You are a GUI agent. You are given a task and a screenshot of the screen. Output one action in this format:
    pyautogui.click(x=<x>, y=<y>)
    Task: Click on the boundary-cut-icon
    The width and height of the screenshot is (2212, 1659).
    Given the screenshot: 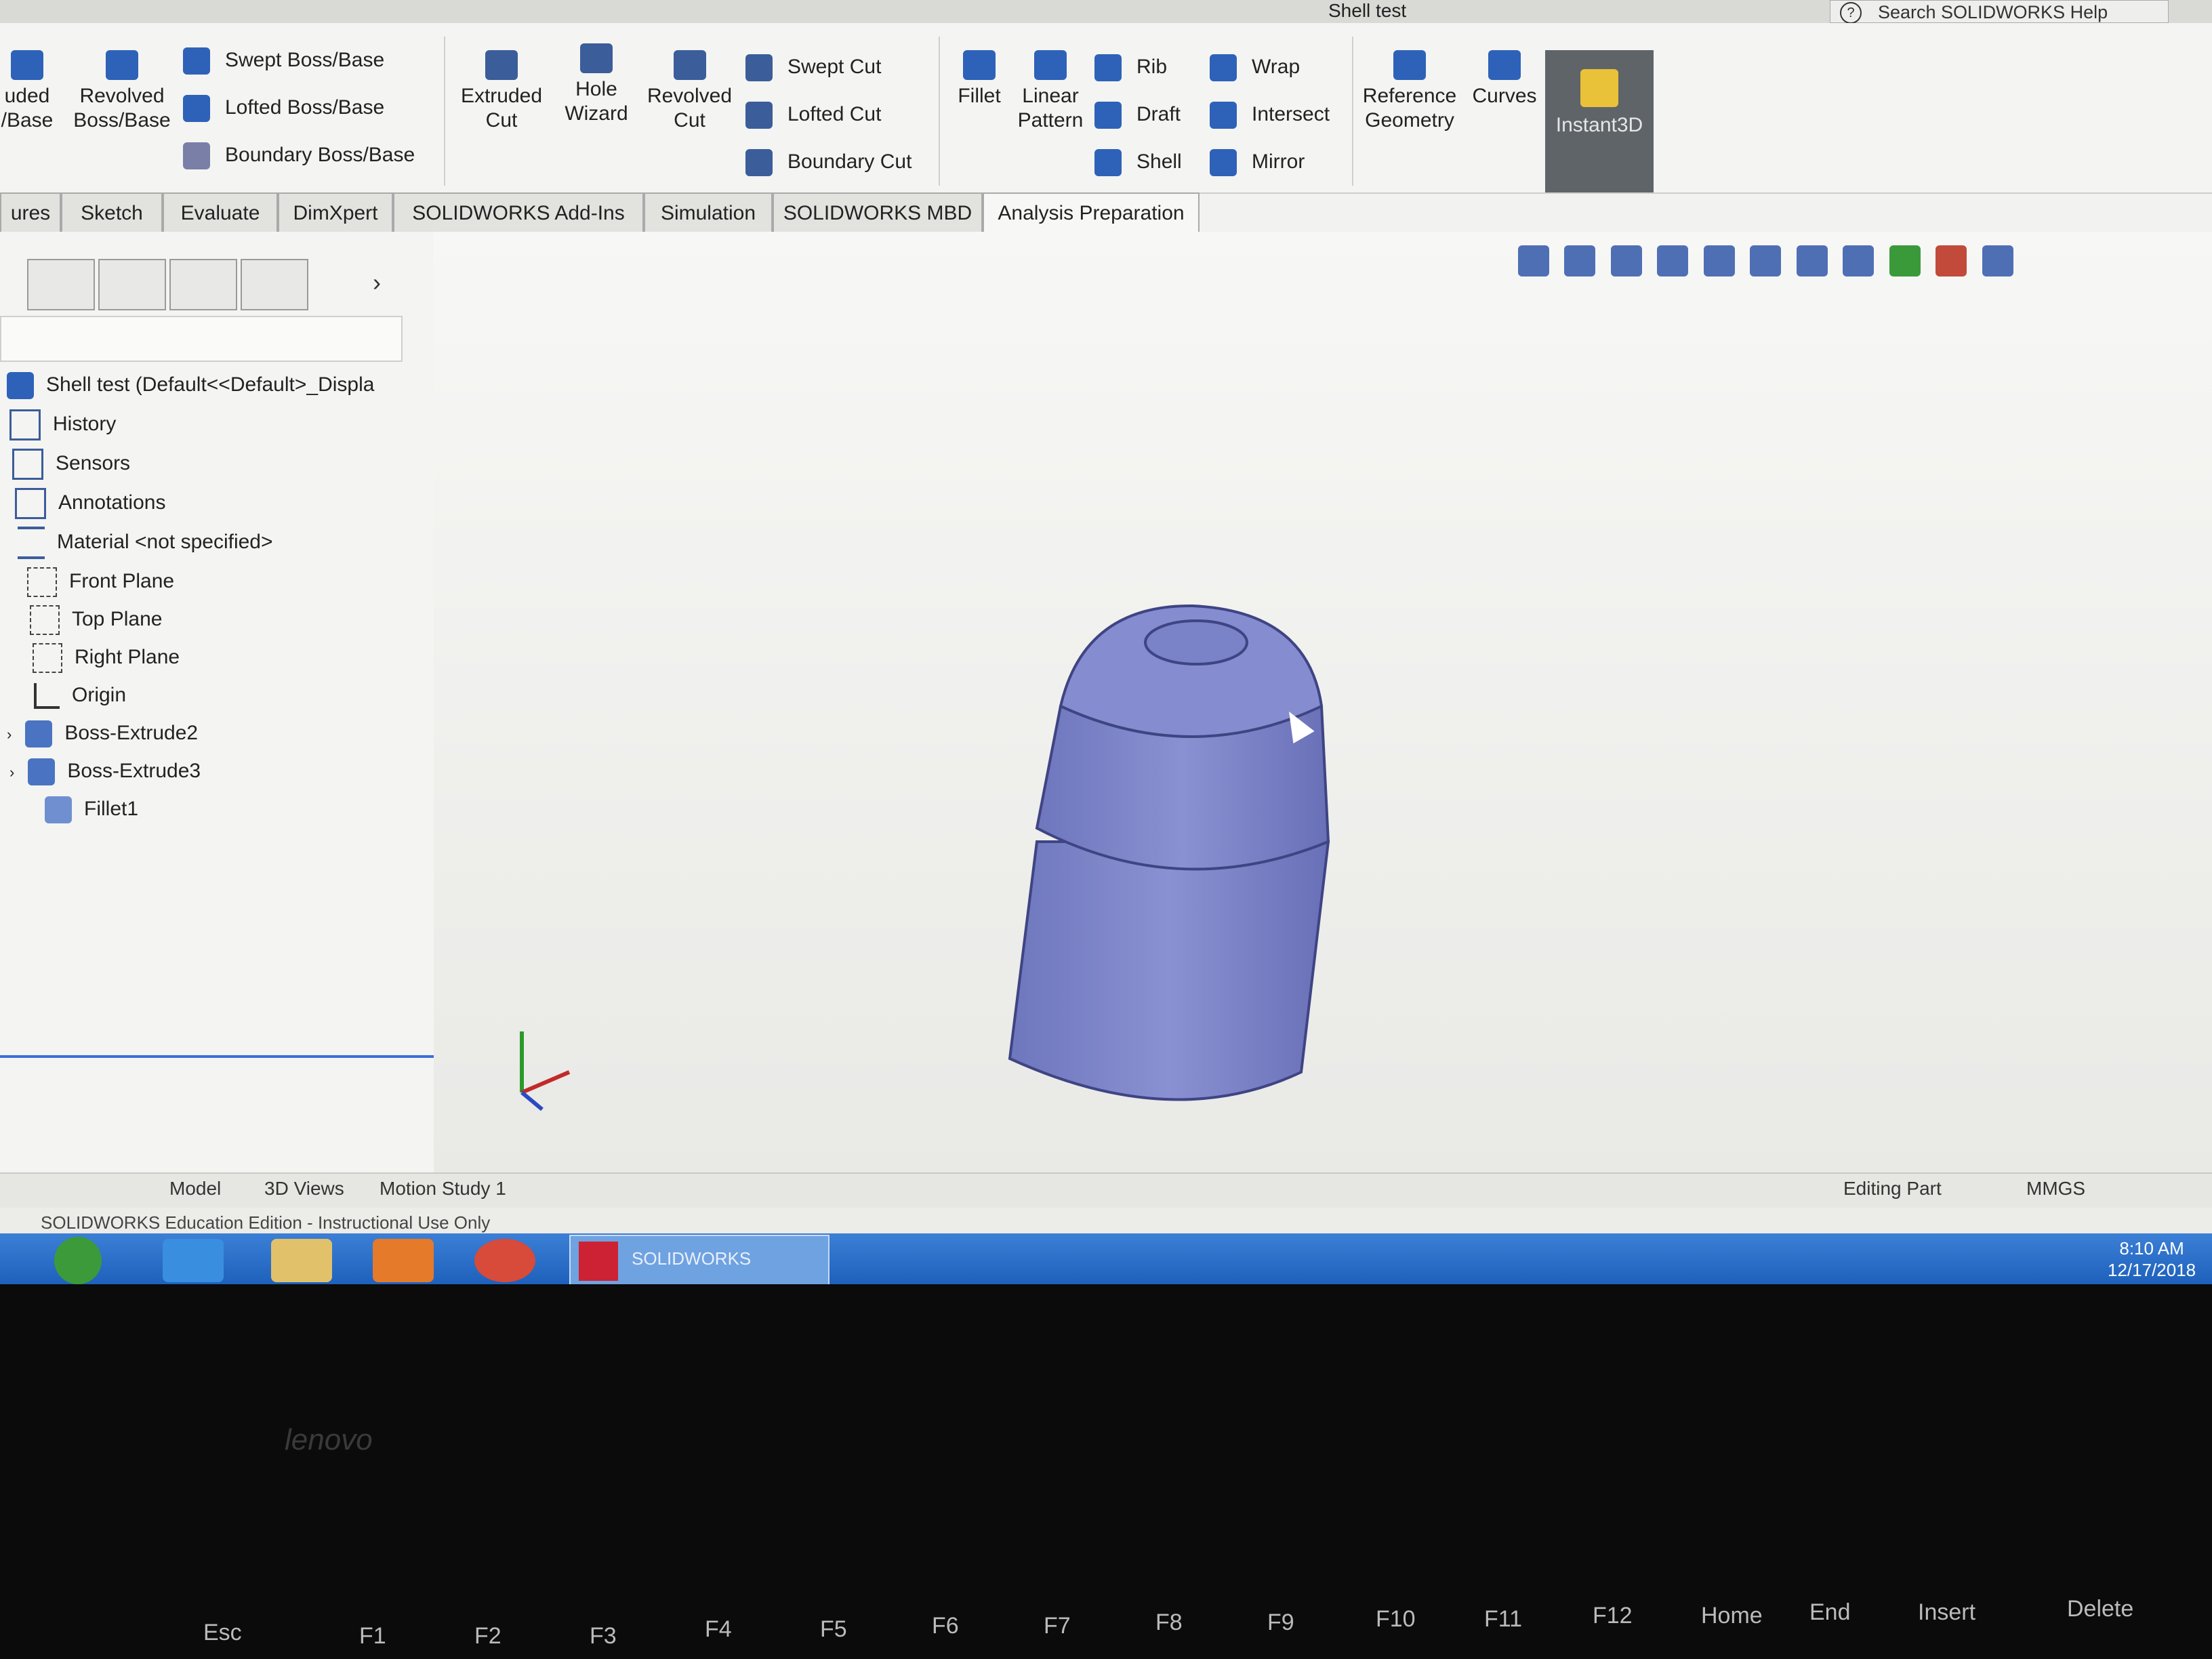 What is the action you would take?
    pyautogui.click(x=759, y=163)
    